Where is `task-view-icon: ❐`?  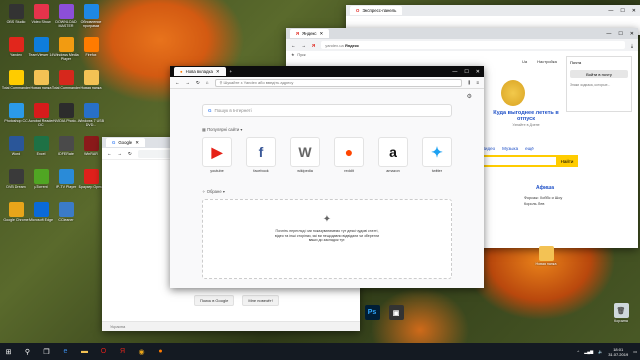 task-view-icon: ❐ is located at coordinates (46, 351).